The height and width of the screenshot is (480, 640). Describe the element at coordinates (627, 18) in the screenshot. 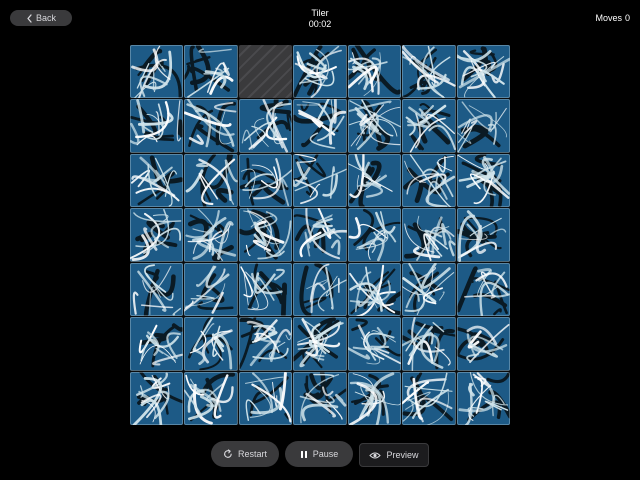

I see `moves-count: 0` at that location.